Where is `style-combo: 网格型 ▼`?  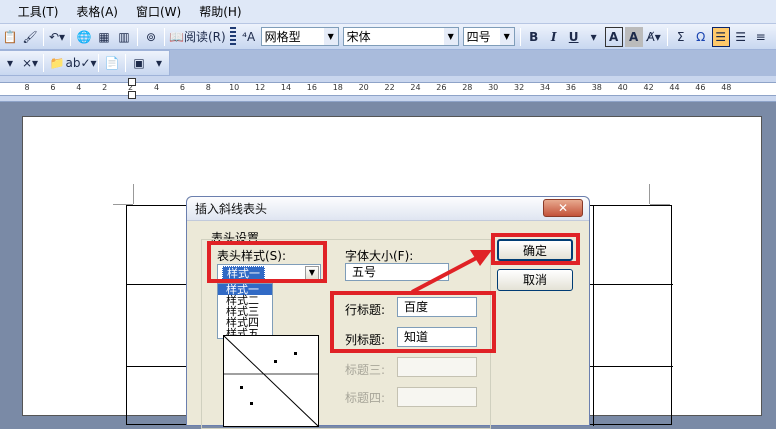
style-combo: 网格型 ▼ is located at coordinates (299, 36).